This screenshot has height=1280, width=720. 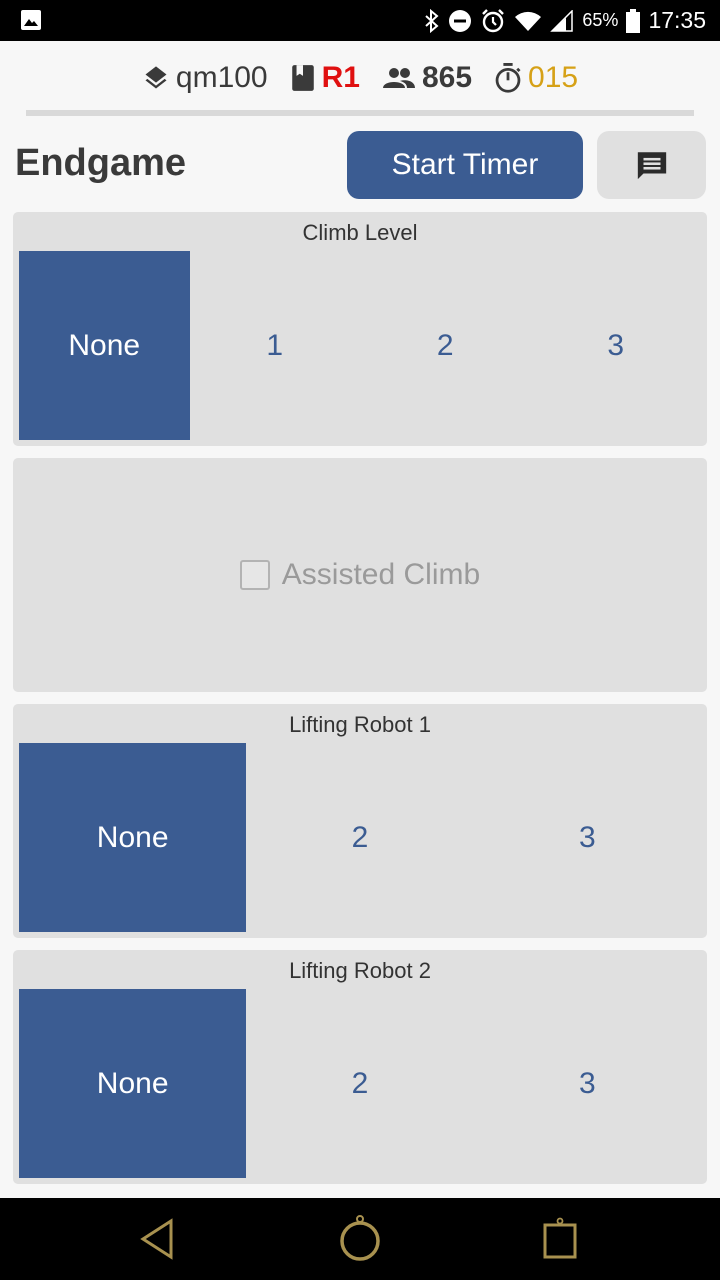 What do you see at coordinates (587, 1083) in the screenshot?
I see `lifting2-option-3: 3` at bounding box center [587, 1083].